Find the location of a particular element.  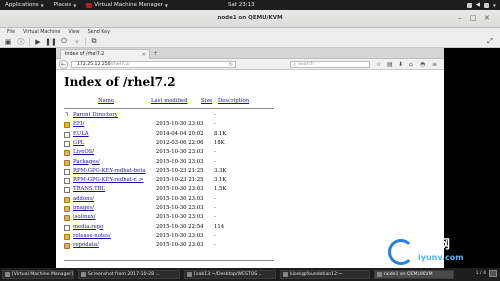

pocket-icon: ◓ is located at coordinates (422, 64).